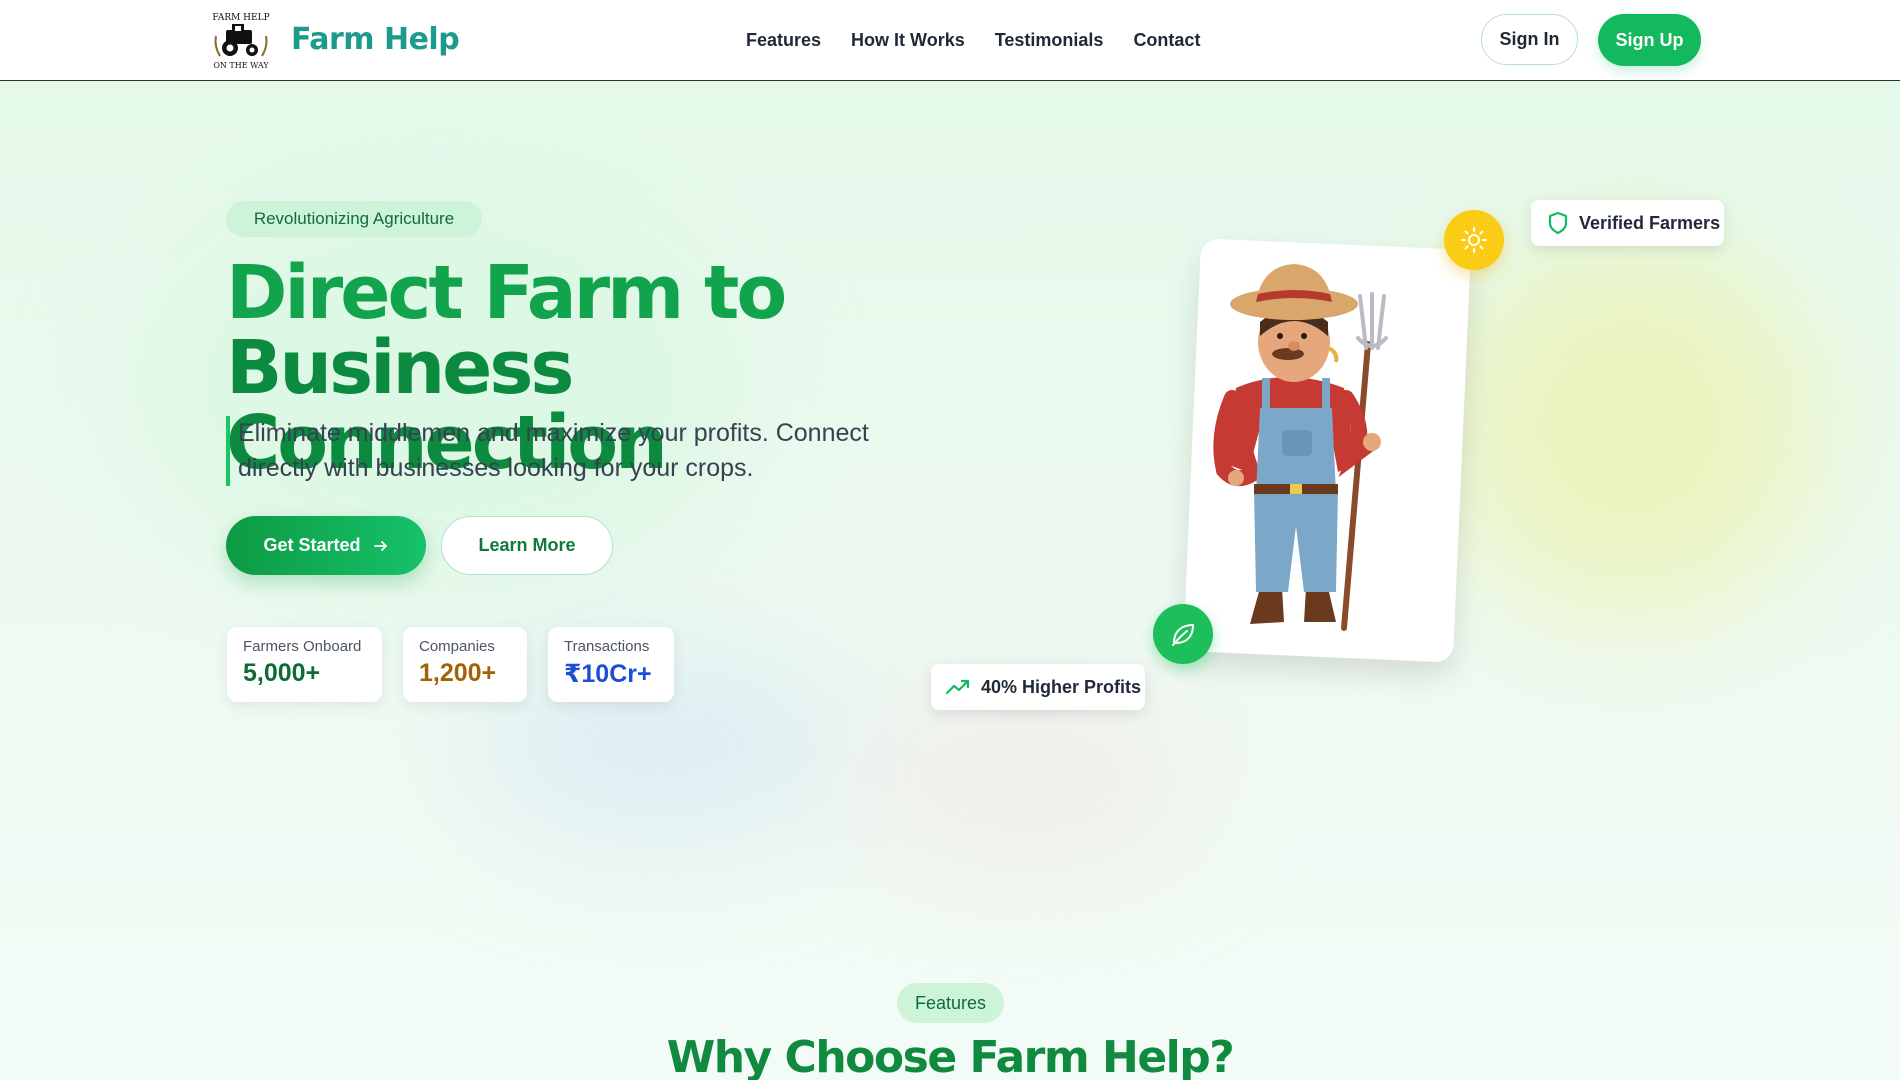  I want to click on stat-label: Farmers Onboard, so click(302, 646).